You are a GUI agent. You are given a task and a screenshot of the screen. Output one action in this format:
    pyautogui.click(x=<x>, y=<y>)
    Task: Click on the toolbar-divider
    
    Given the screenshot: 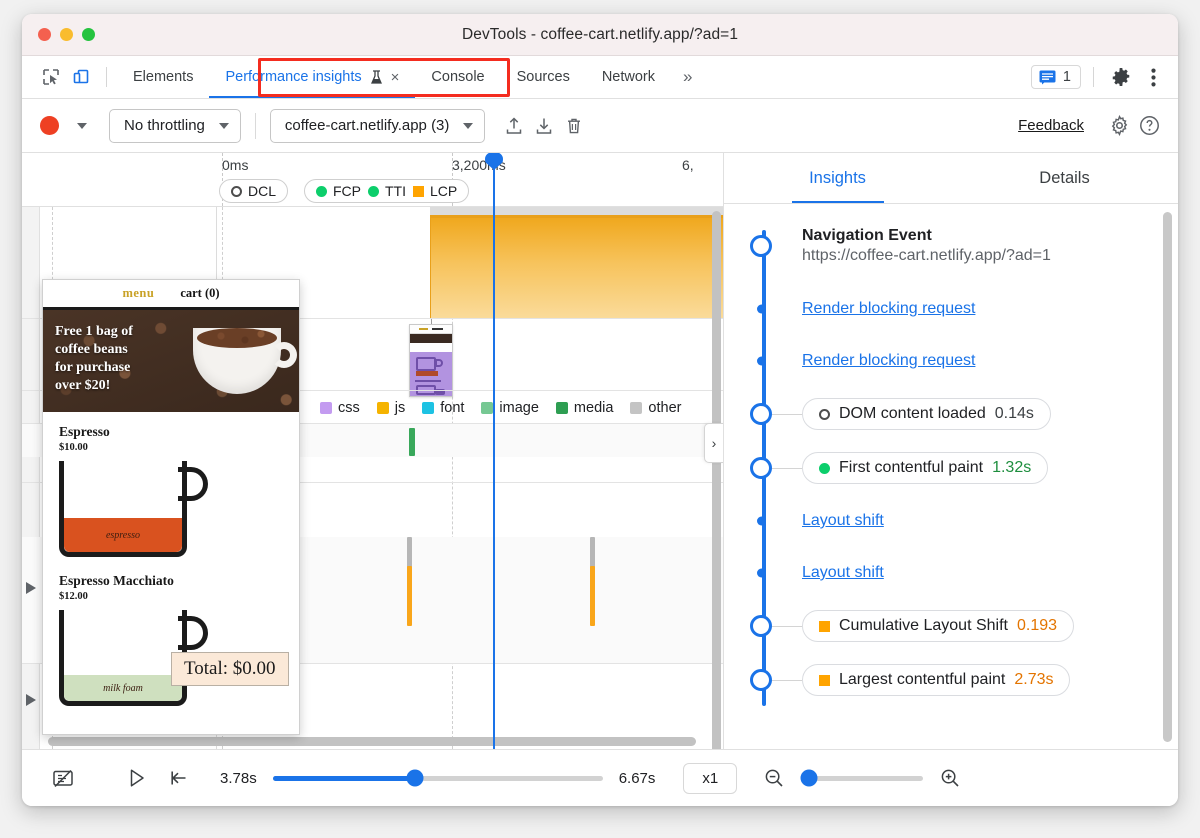 What is the action you would take?
    pyautogui.click(x=255, y=125)
    